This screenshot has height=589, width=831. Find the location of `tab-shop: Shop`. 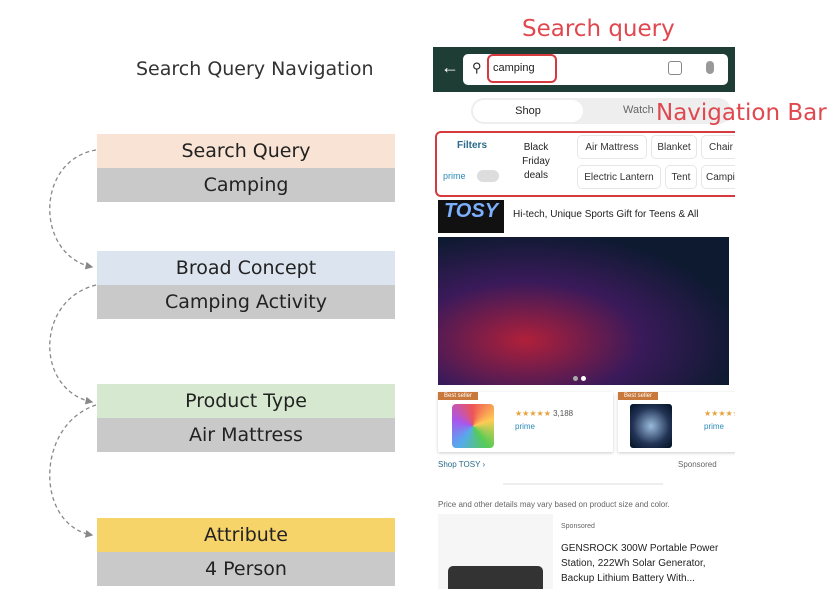

tab-shop: Shop is located at coordinates (528, 111).